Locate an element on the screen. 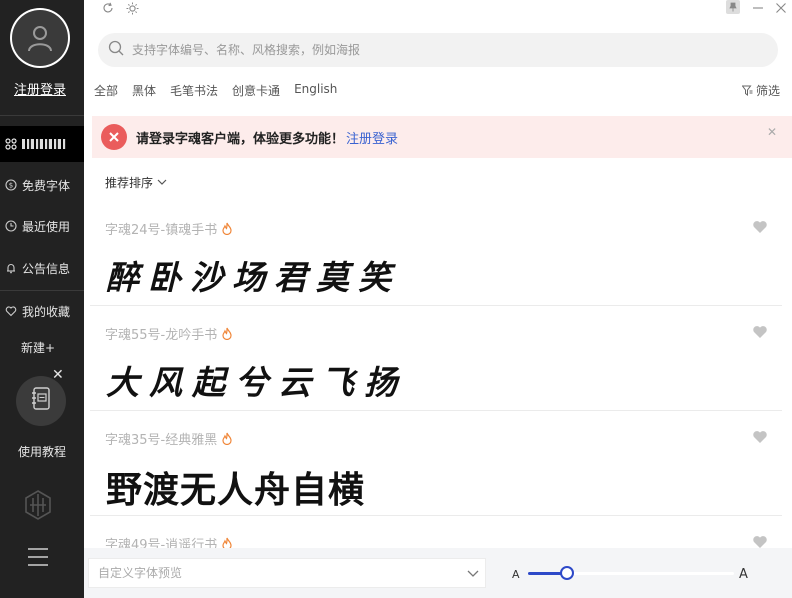  search-input is located at coordinates (432, 50).